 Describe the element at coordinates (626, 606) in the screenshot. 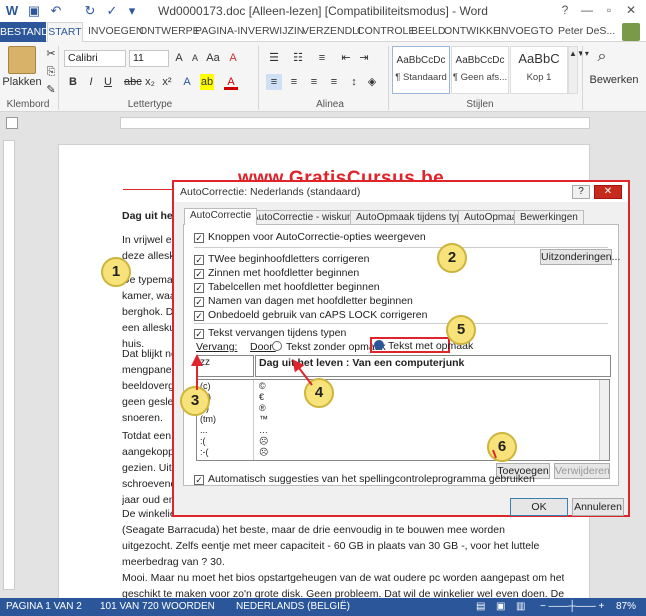

I see `zoom-level: 87%` at that location.